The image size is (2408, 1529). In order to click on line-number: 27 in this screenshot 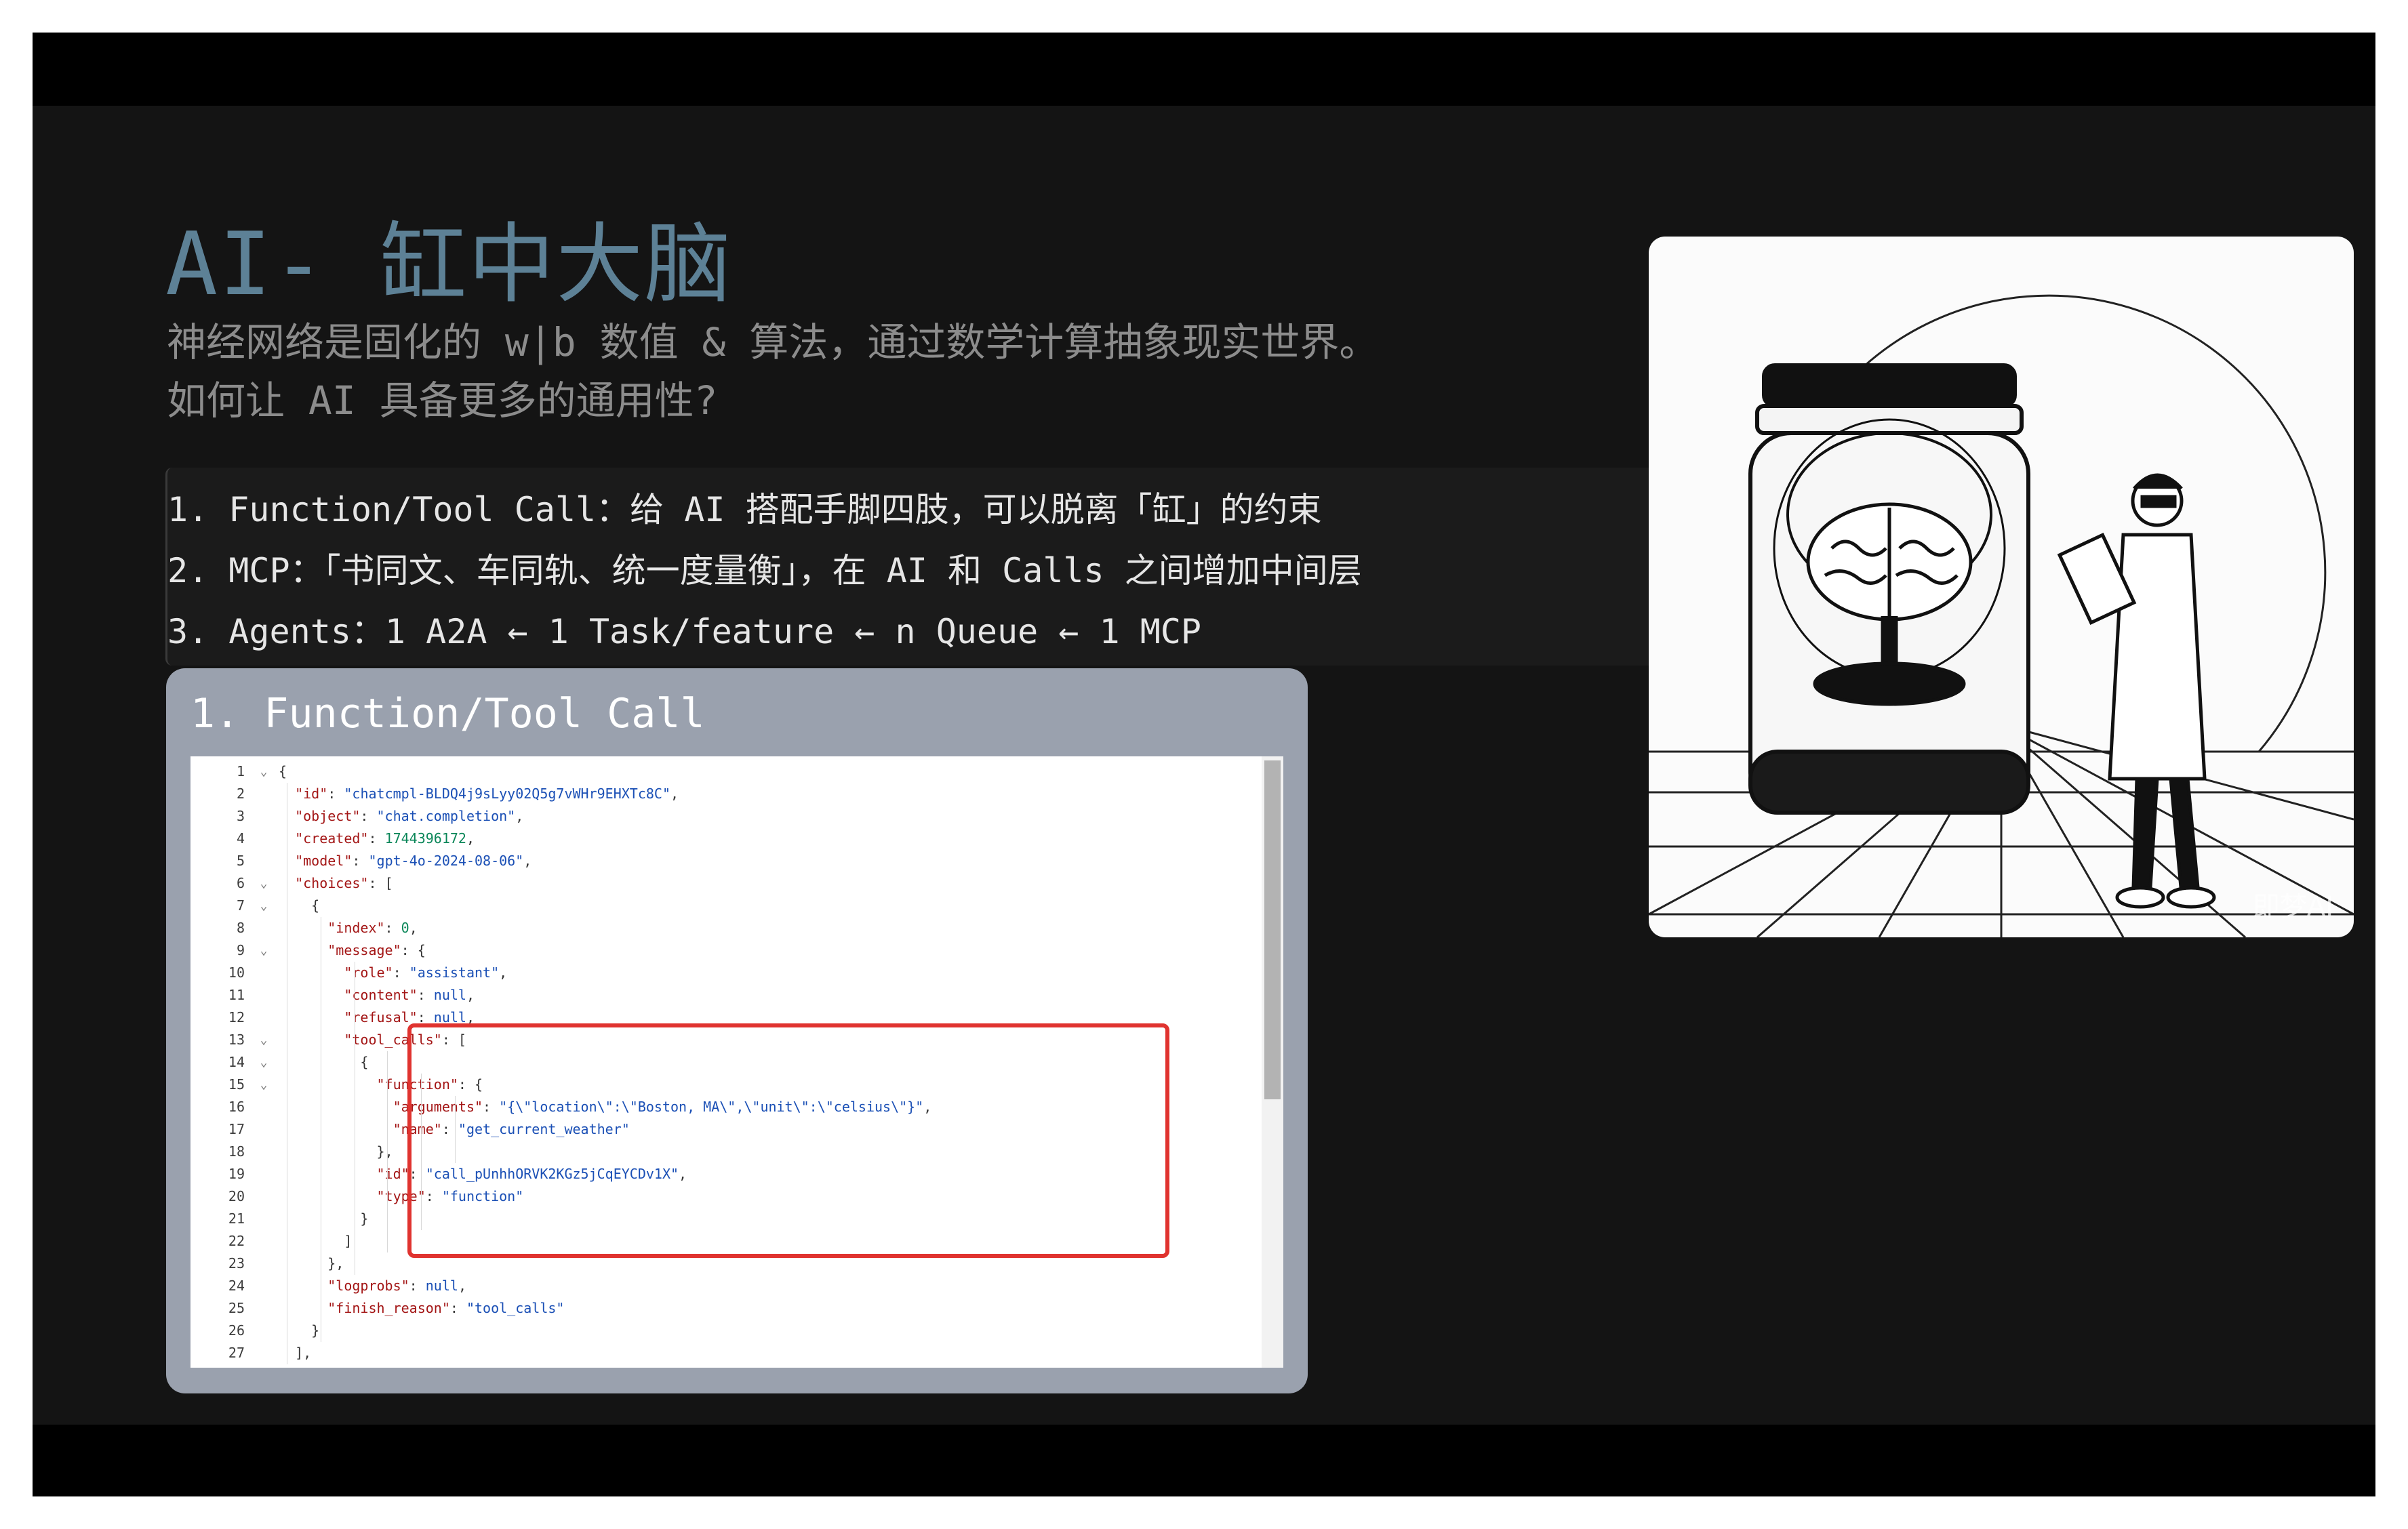, I will do `click(236, 1353)`.